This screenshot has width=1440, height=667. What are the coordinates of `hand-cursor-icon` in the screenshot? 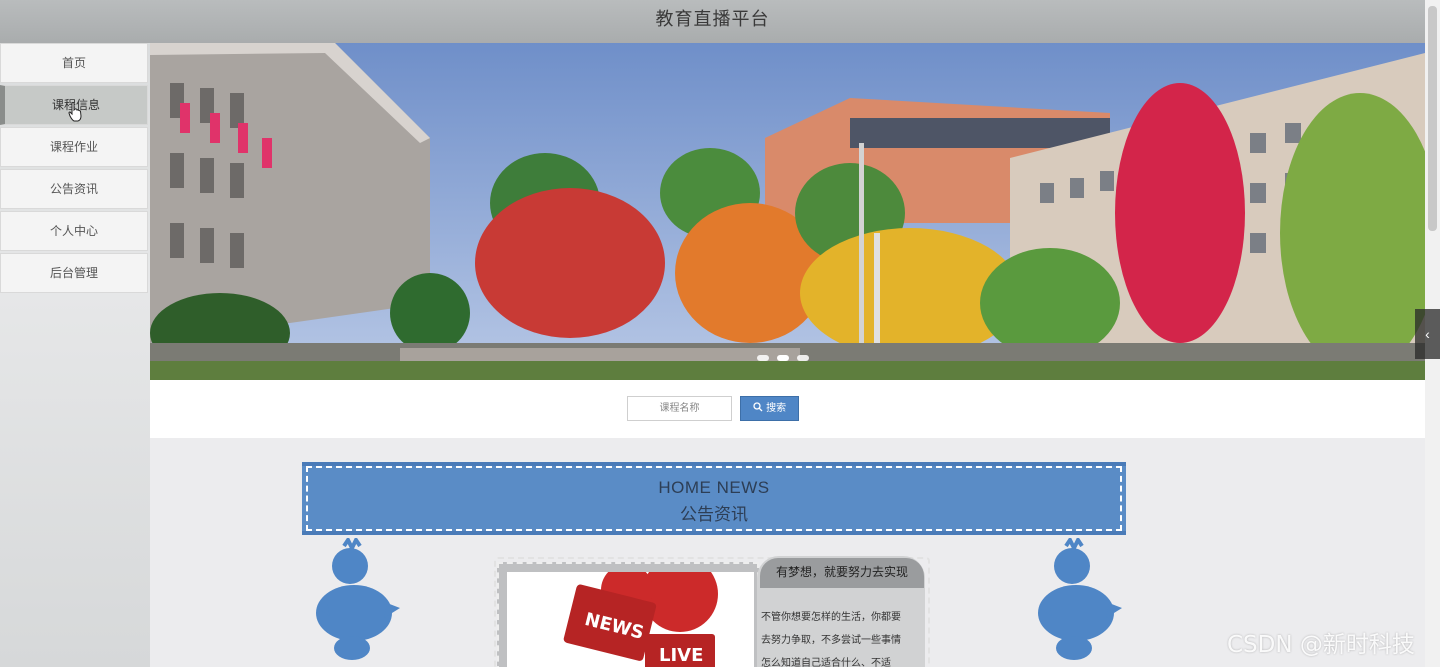 It's located at (75, 112).